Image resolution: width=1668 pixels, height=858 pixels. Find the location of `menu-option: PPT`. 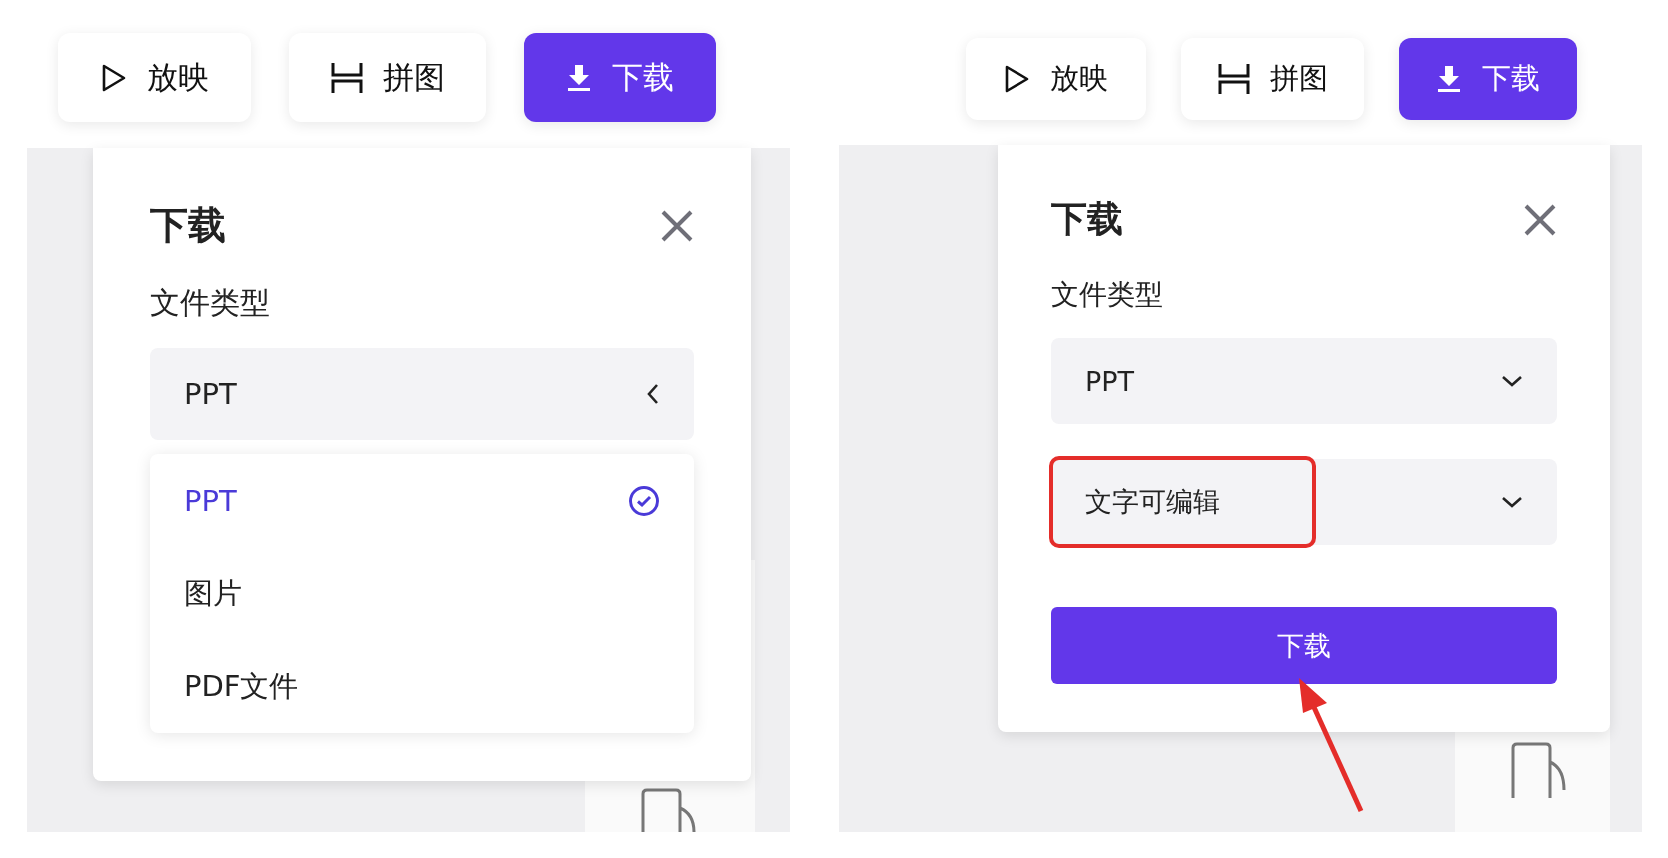

menu-option: PPT is located at coordinates (422, 500).